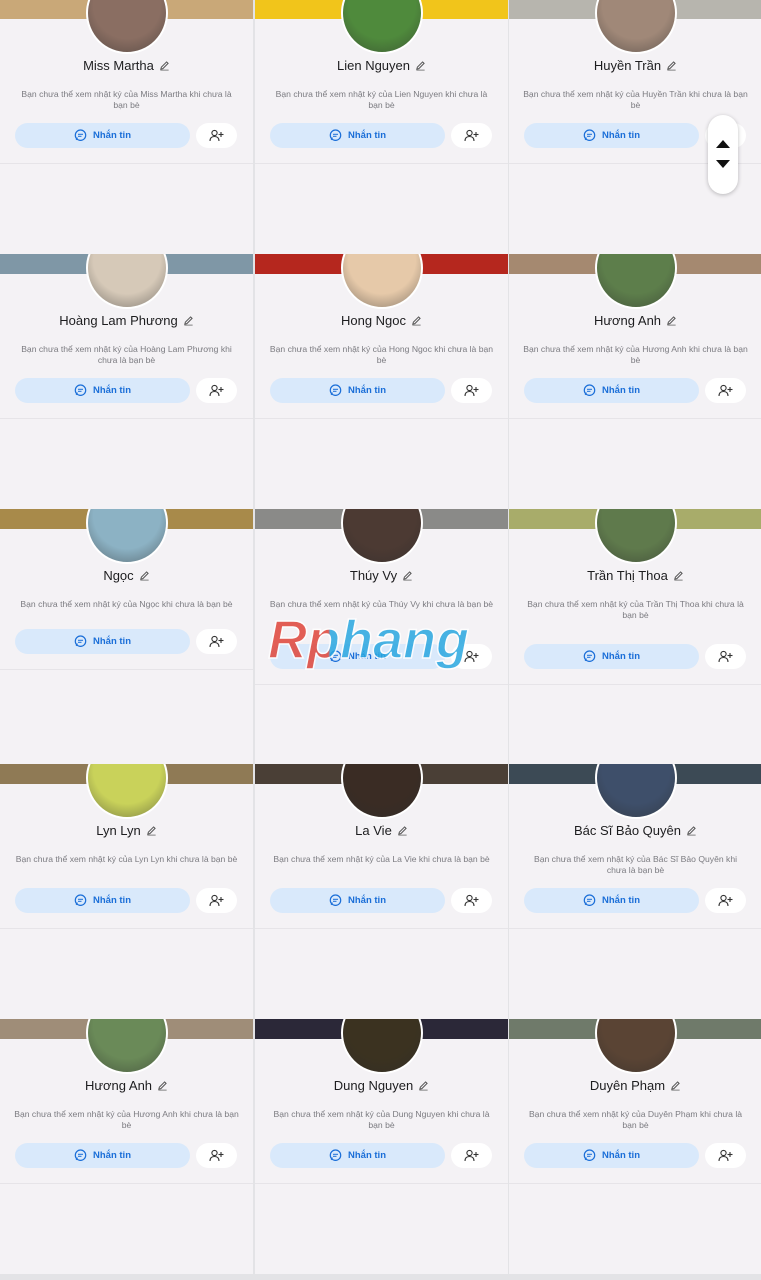 This screenshot has height=1280, width=761. Describe the element at coordinates (368, 640) in the screenshot. I see `watermark-text: Rphang` at that location.